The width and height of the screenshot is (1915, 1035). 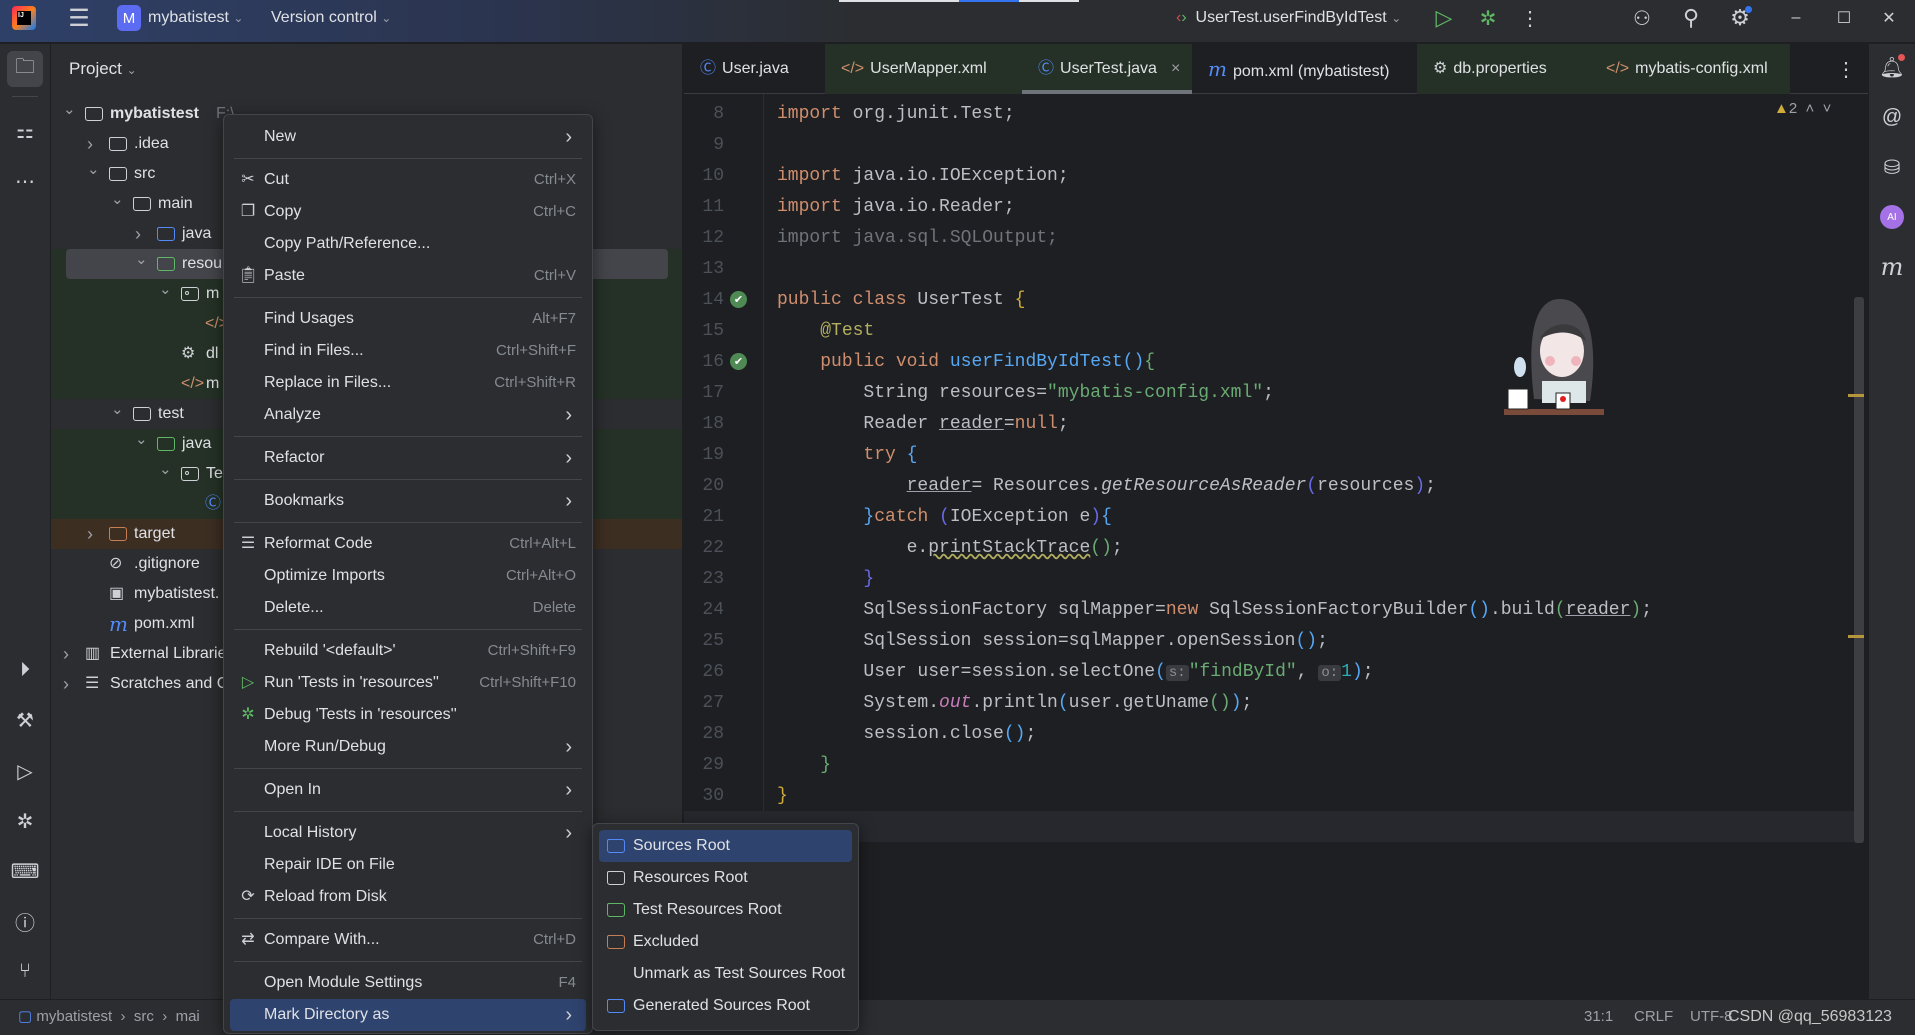 What do you see at coordinates (408, 833) in the screenshot?
I see `menu-item-local-history: Local History ›` at bounding box center [408, 833].